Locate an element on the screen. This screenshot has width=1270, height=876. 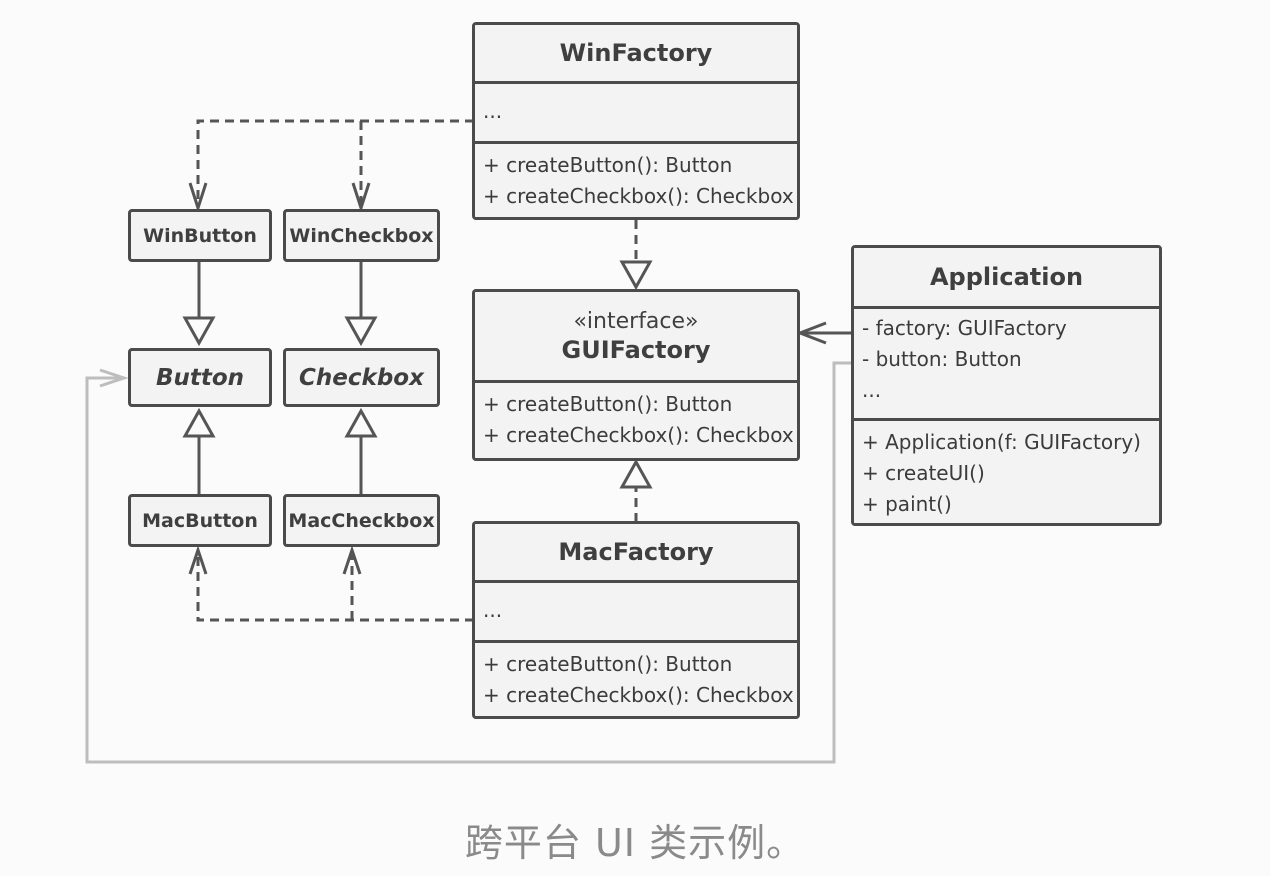
field-row: - button: Button is located at coordinates (942, 359).